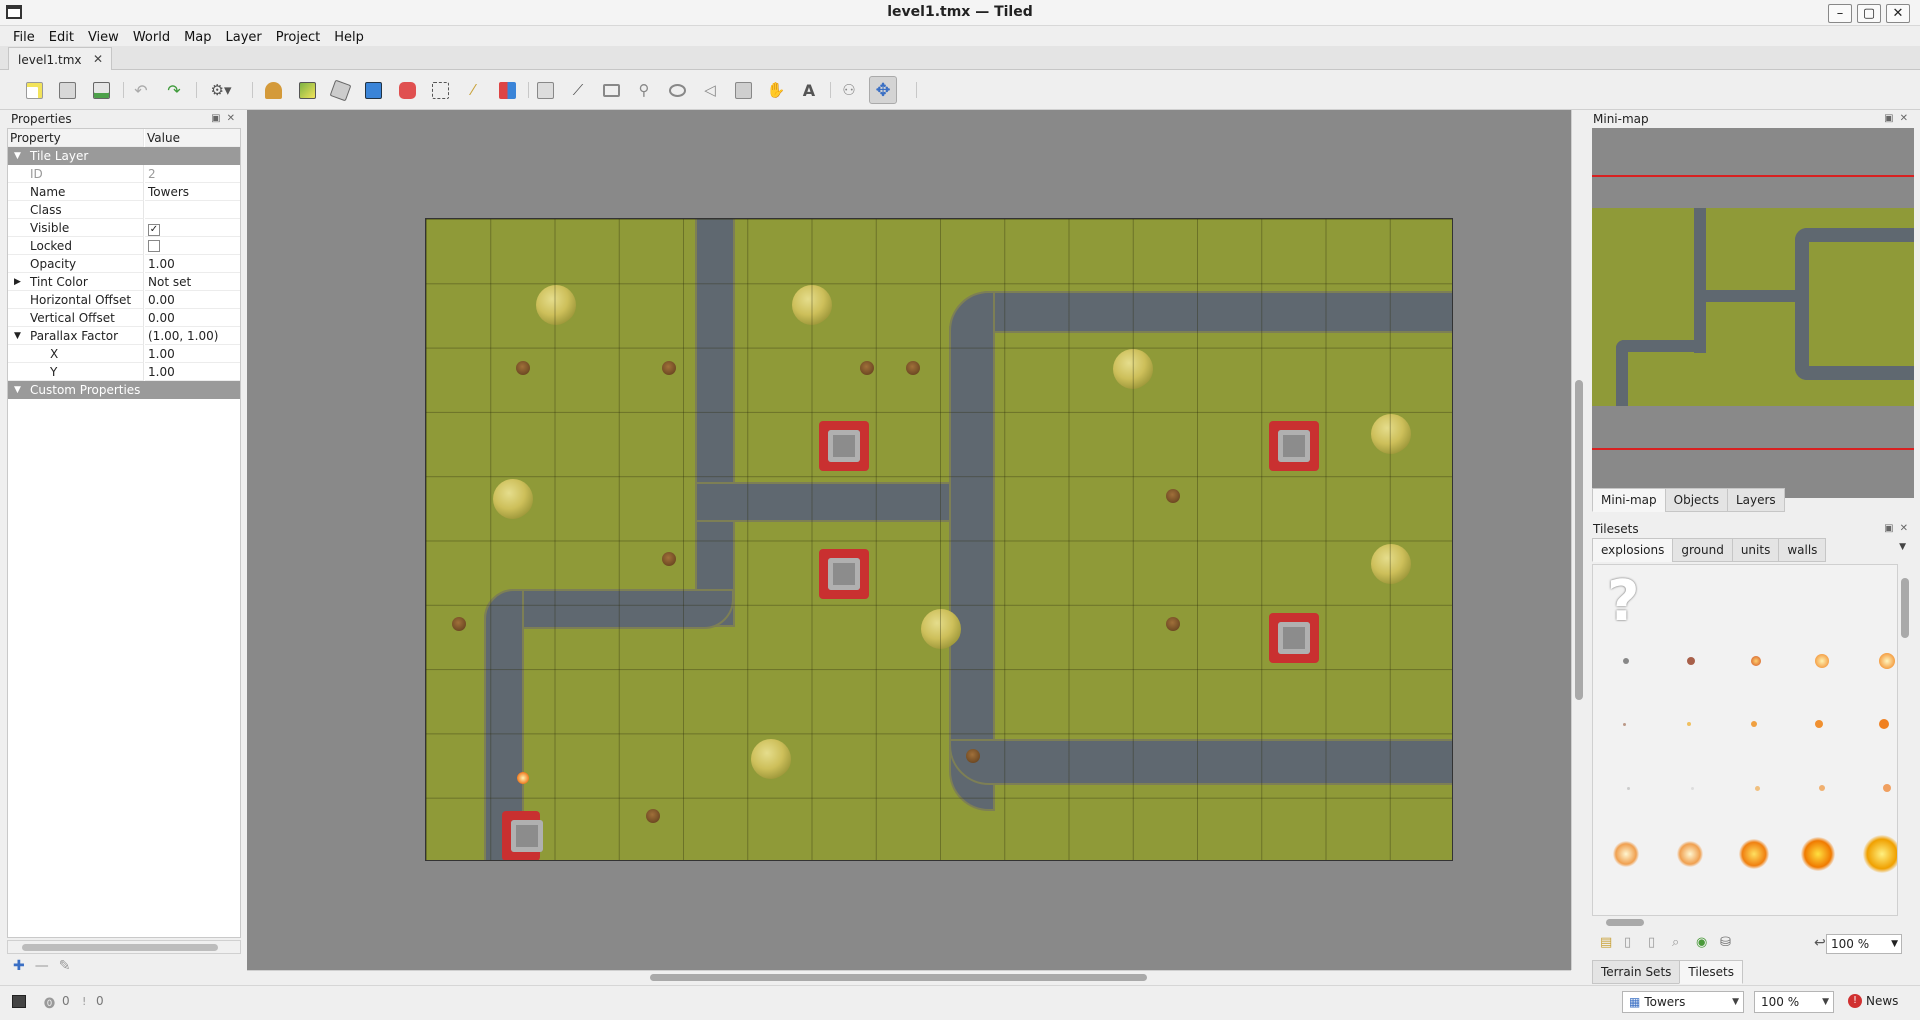  What do you see at coordinates (1606, 942) in the screenshot?
I see `new-tileset-icon: ▤` at bounding box center [1606, 942].